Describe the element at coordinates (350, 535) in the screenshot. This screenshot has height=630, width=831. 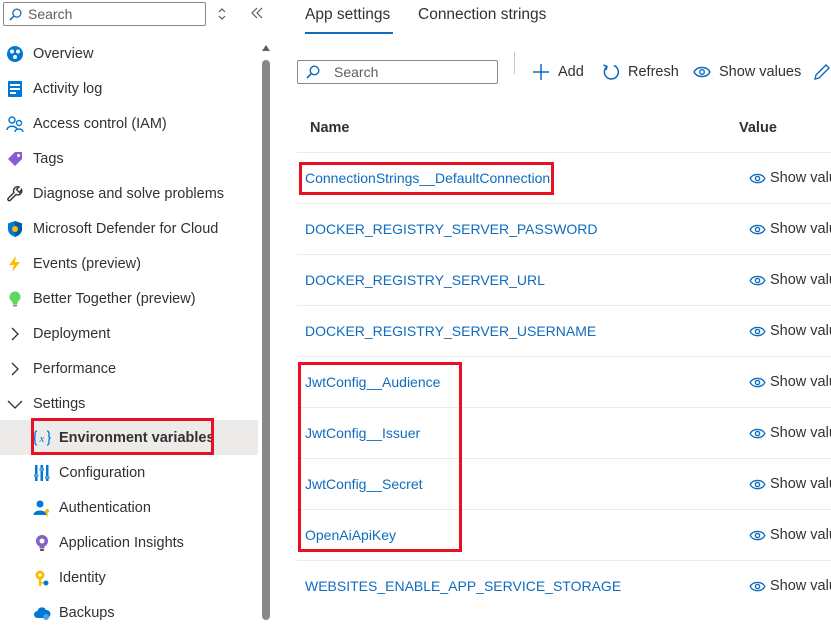
I see `setting-name-link: OpenAiApiKey` at that location.